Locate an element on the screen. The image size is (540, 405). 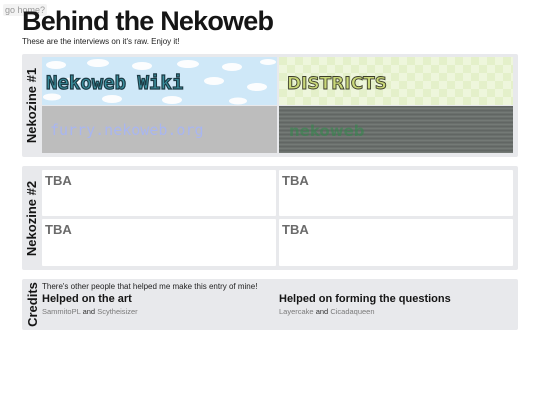
nekoweb-dark-text: nekoweb is located at coordinates (327, 131).